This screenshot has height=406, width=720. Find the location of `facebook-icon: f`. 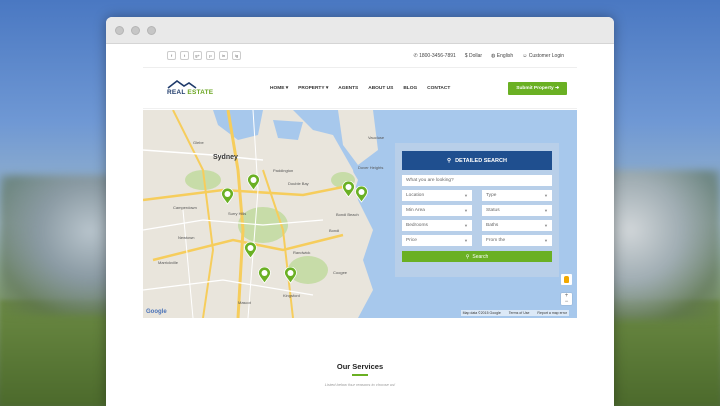

facebook-icon: f is located at coordinates (171, 55).